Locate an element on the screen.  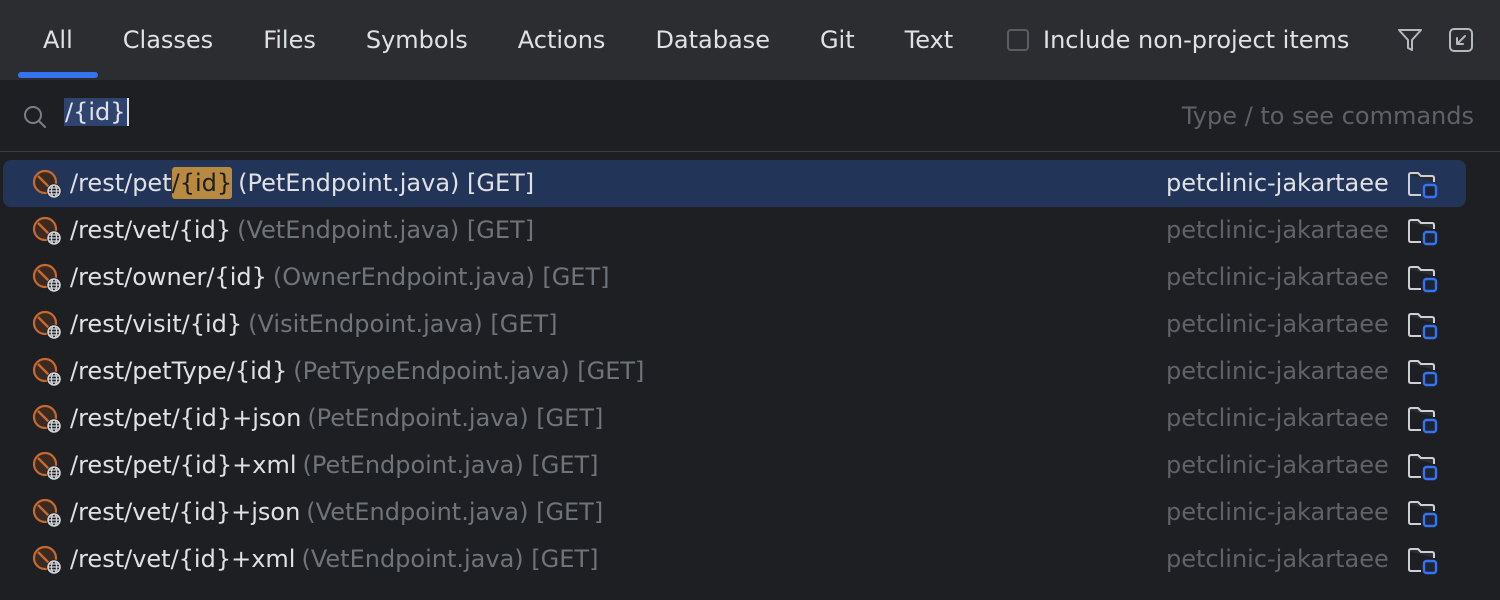
tab-actions: Actions is located at coordinates (562, 40).